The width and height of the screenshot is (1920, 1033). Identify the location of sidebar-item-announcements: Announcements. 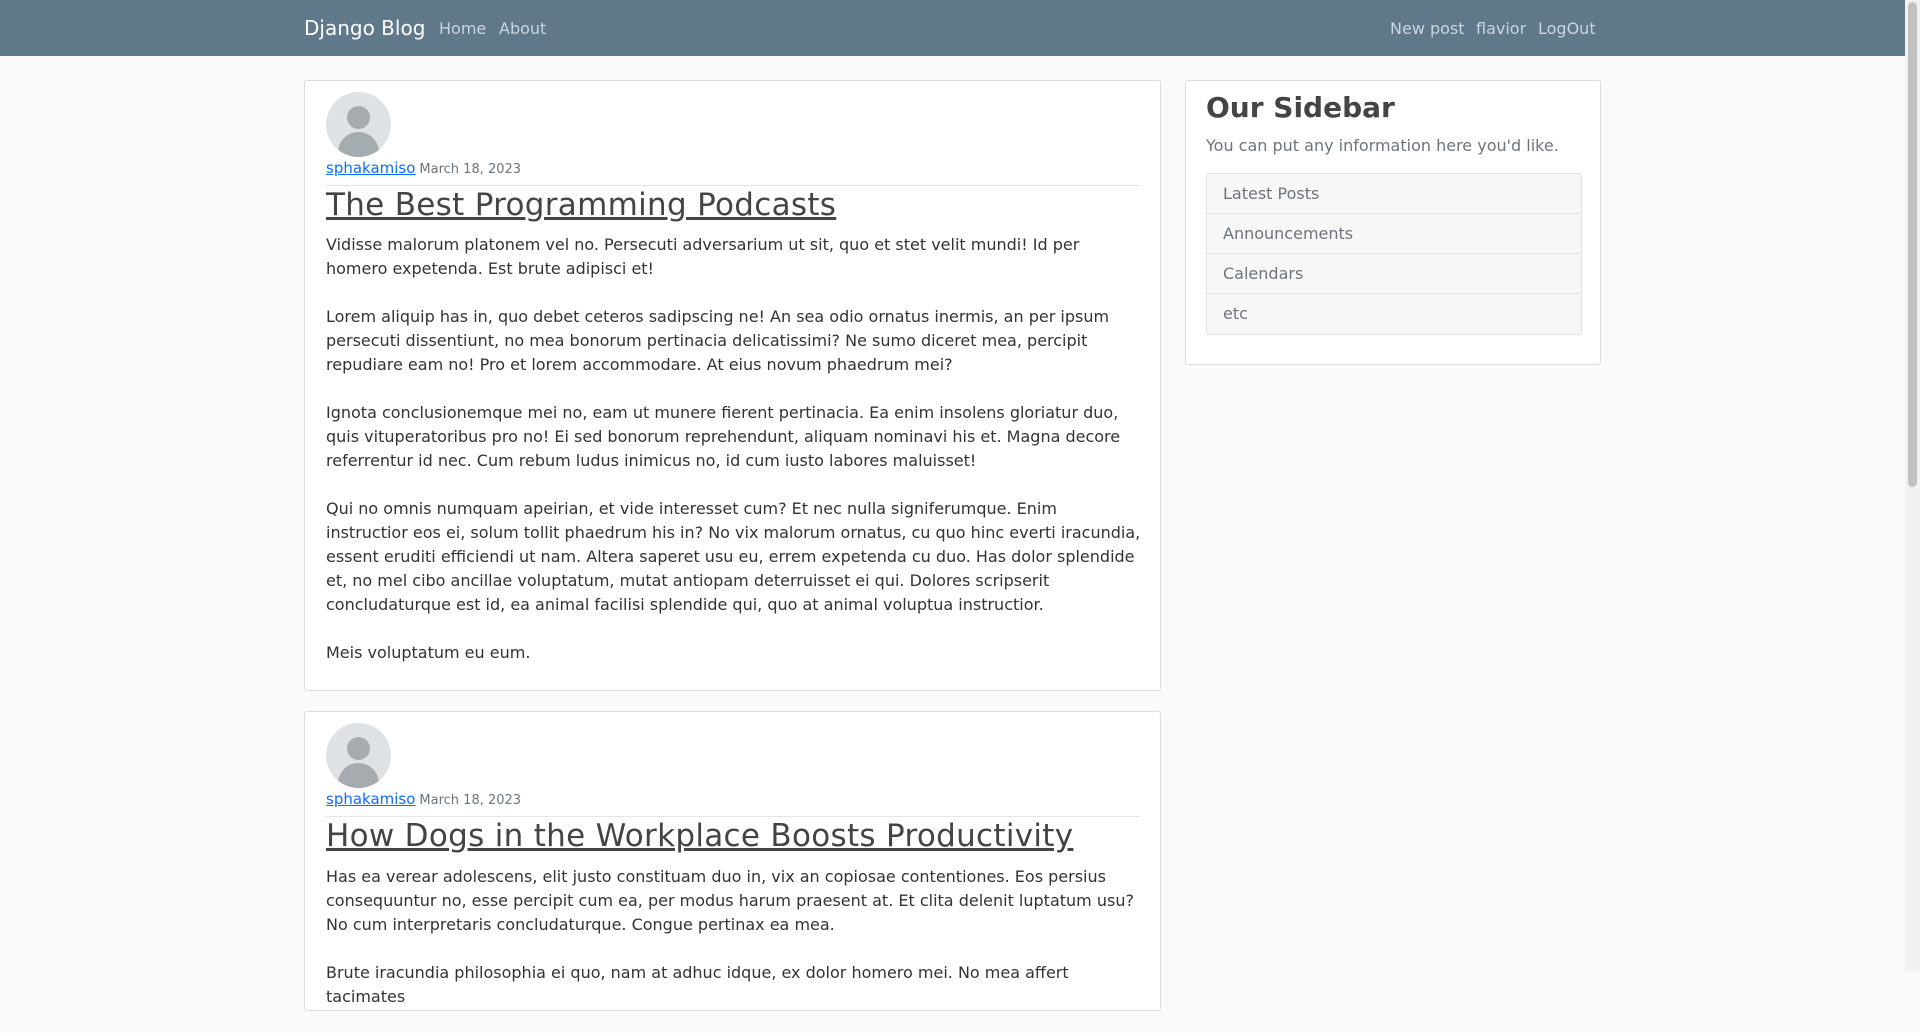
(1394, 234).